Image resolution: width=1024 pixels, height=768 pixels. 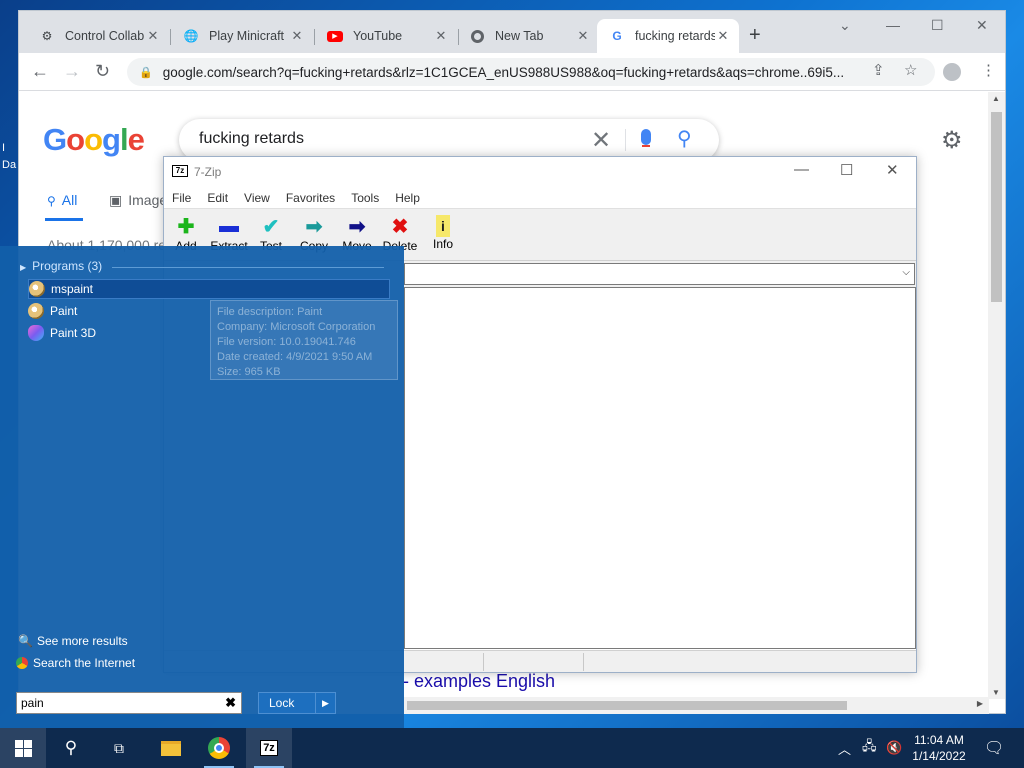 I want to click on google-icon: G, so click(x=617, y=36).